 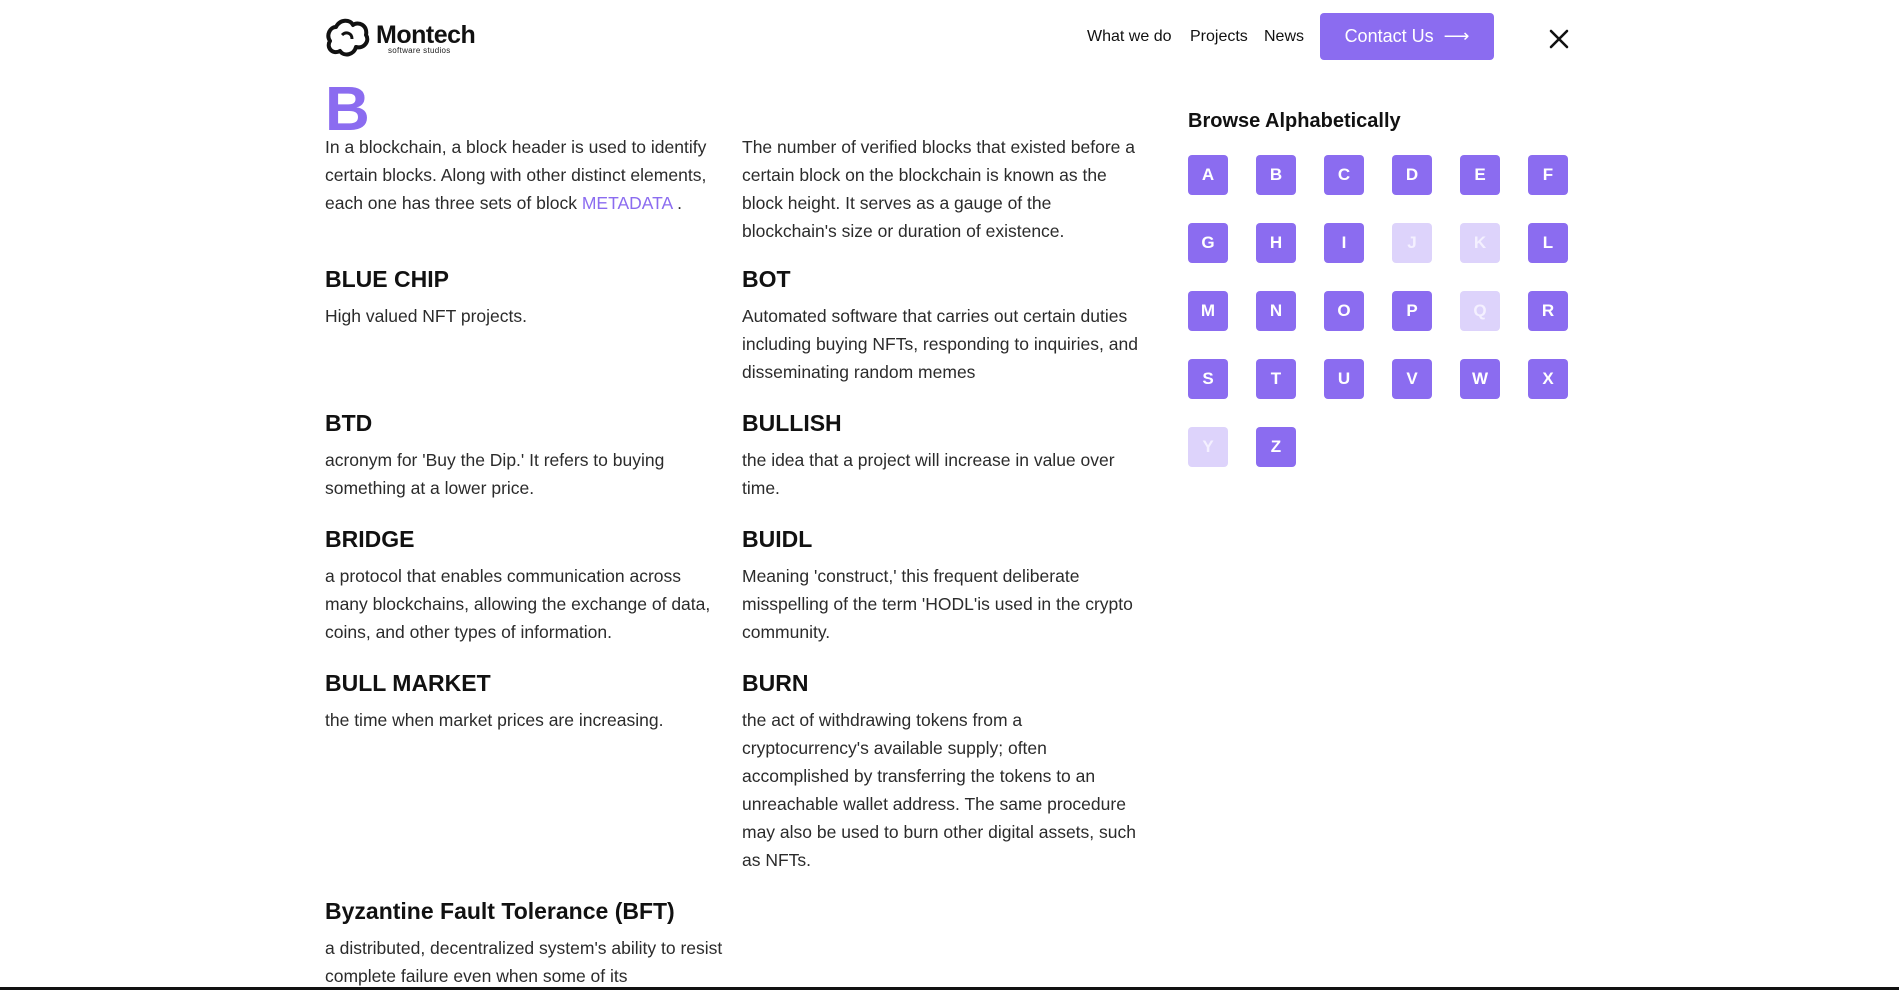 What do you see at coordinates (1480, 175) in the screenshot?
I see `letter-button-e: E` at bounding box center [1480, 175].